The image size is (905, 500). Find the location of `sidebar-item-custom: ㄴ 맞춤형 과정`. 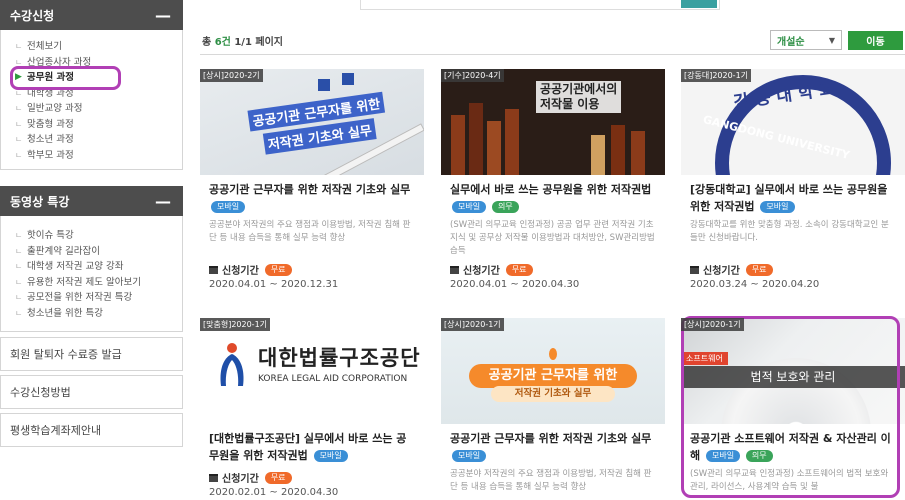

sidebar-item-custom: ㄴ 맞춤형 과정 is located at coordinates (98, 125).